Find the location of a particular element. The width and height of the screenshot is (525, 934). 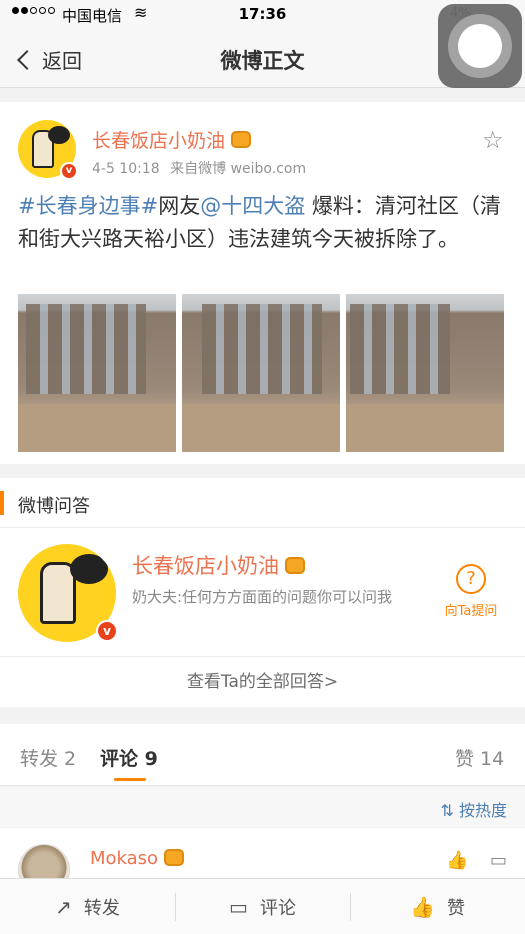

ask-label: 向Ta提问 is located at coordinates (471, 611).